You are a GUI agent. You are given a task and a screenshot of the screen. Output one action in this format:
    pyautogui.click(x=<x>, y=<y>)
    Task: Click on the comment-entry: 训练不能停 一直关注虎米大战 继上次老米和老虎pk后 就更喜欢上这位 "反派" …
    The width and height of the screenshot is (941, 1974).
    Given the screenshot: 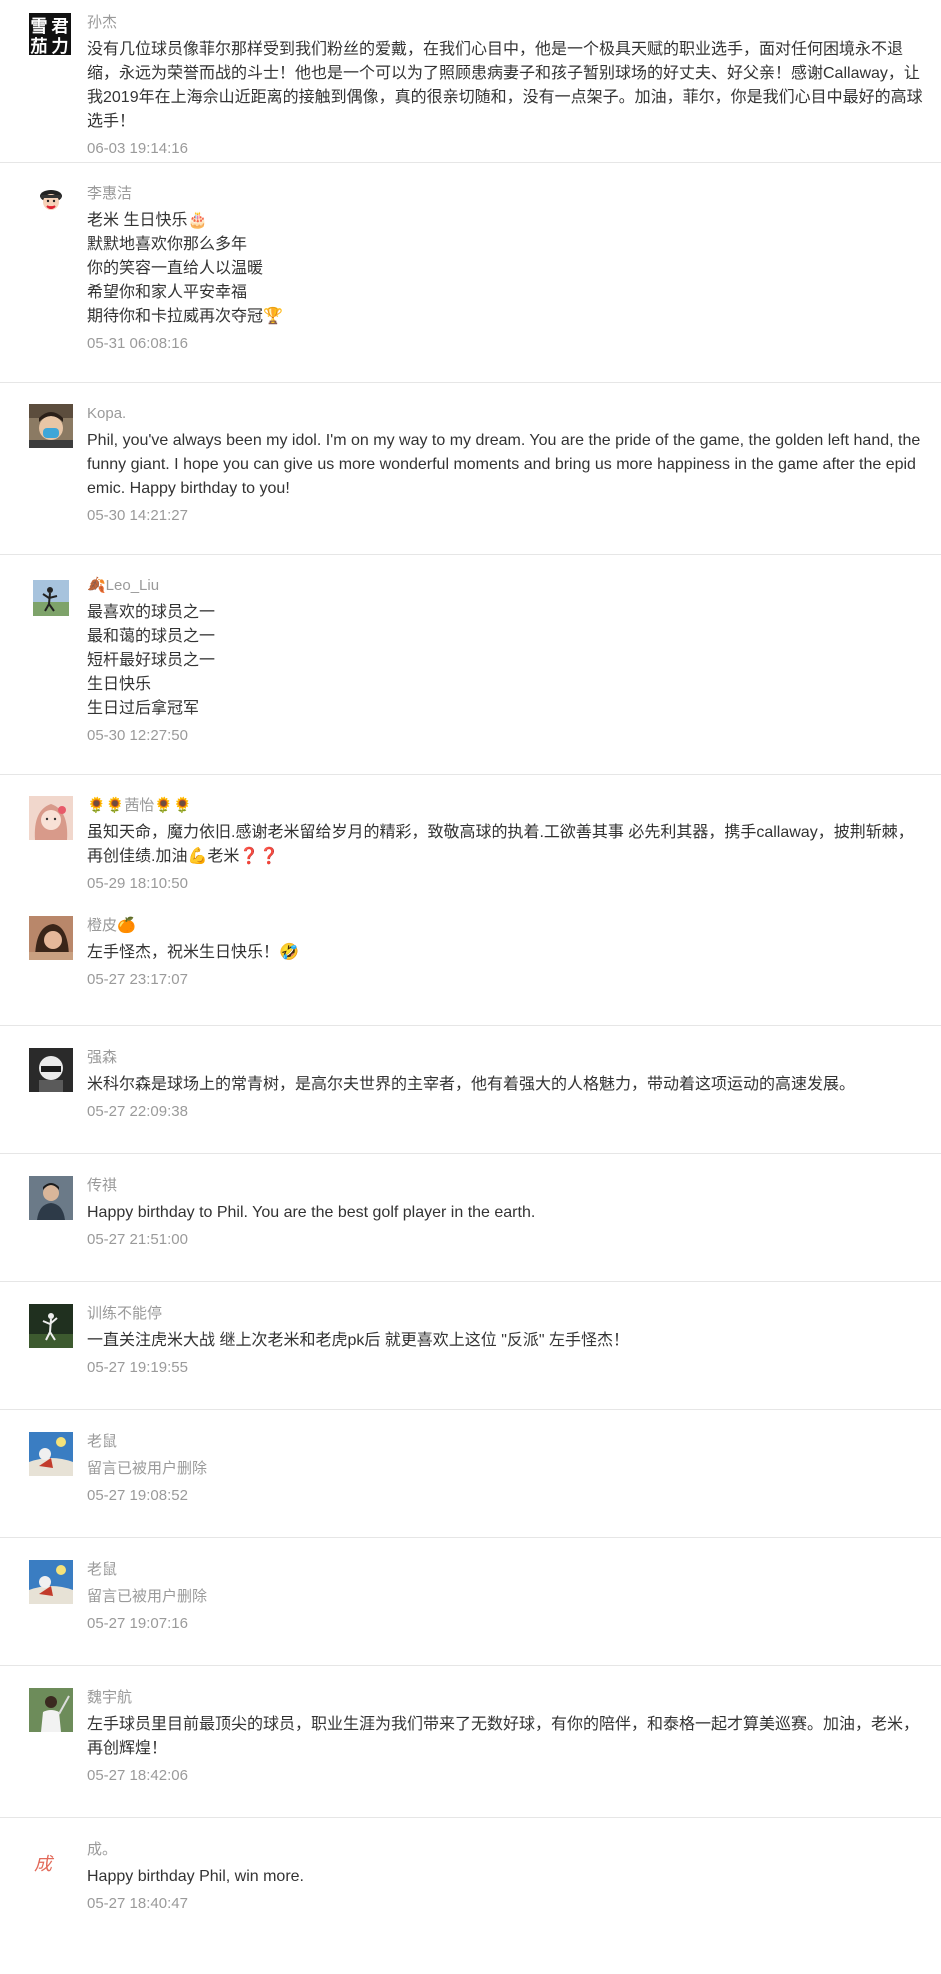 What is the action you would take?
    pyautogui.click(x=476, y=1341)
    